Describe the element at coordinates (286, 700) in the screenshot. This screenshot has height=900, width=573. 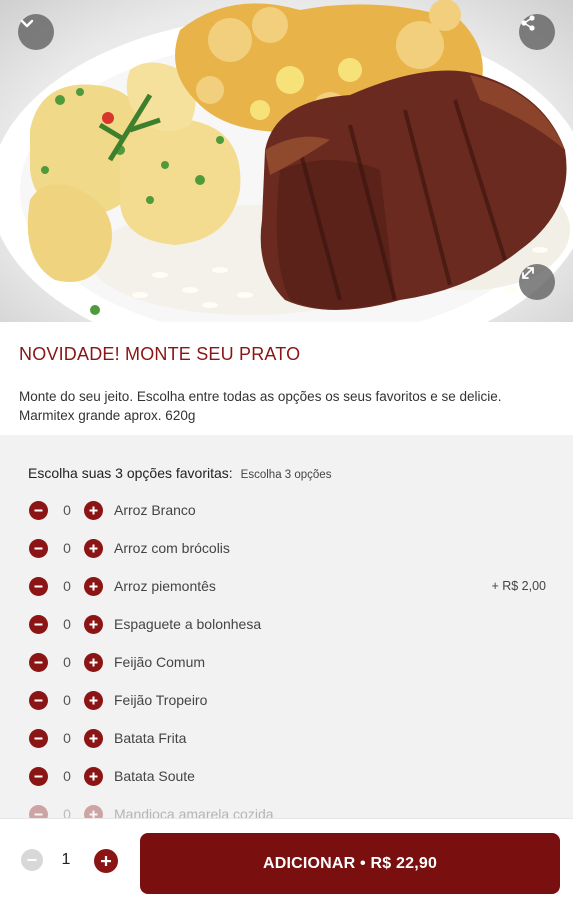
I see `option-row: 0 Feijão Tropeiro` at that location.